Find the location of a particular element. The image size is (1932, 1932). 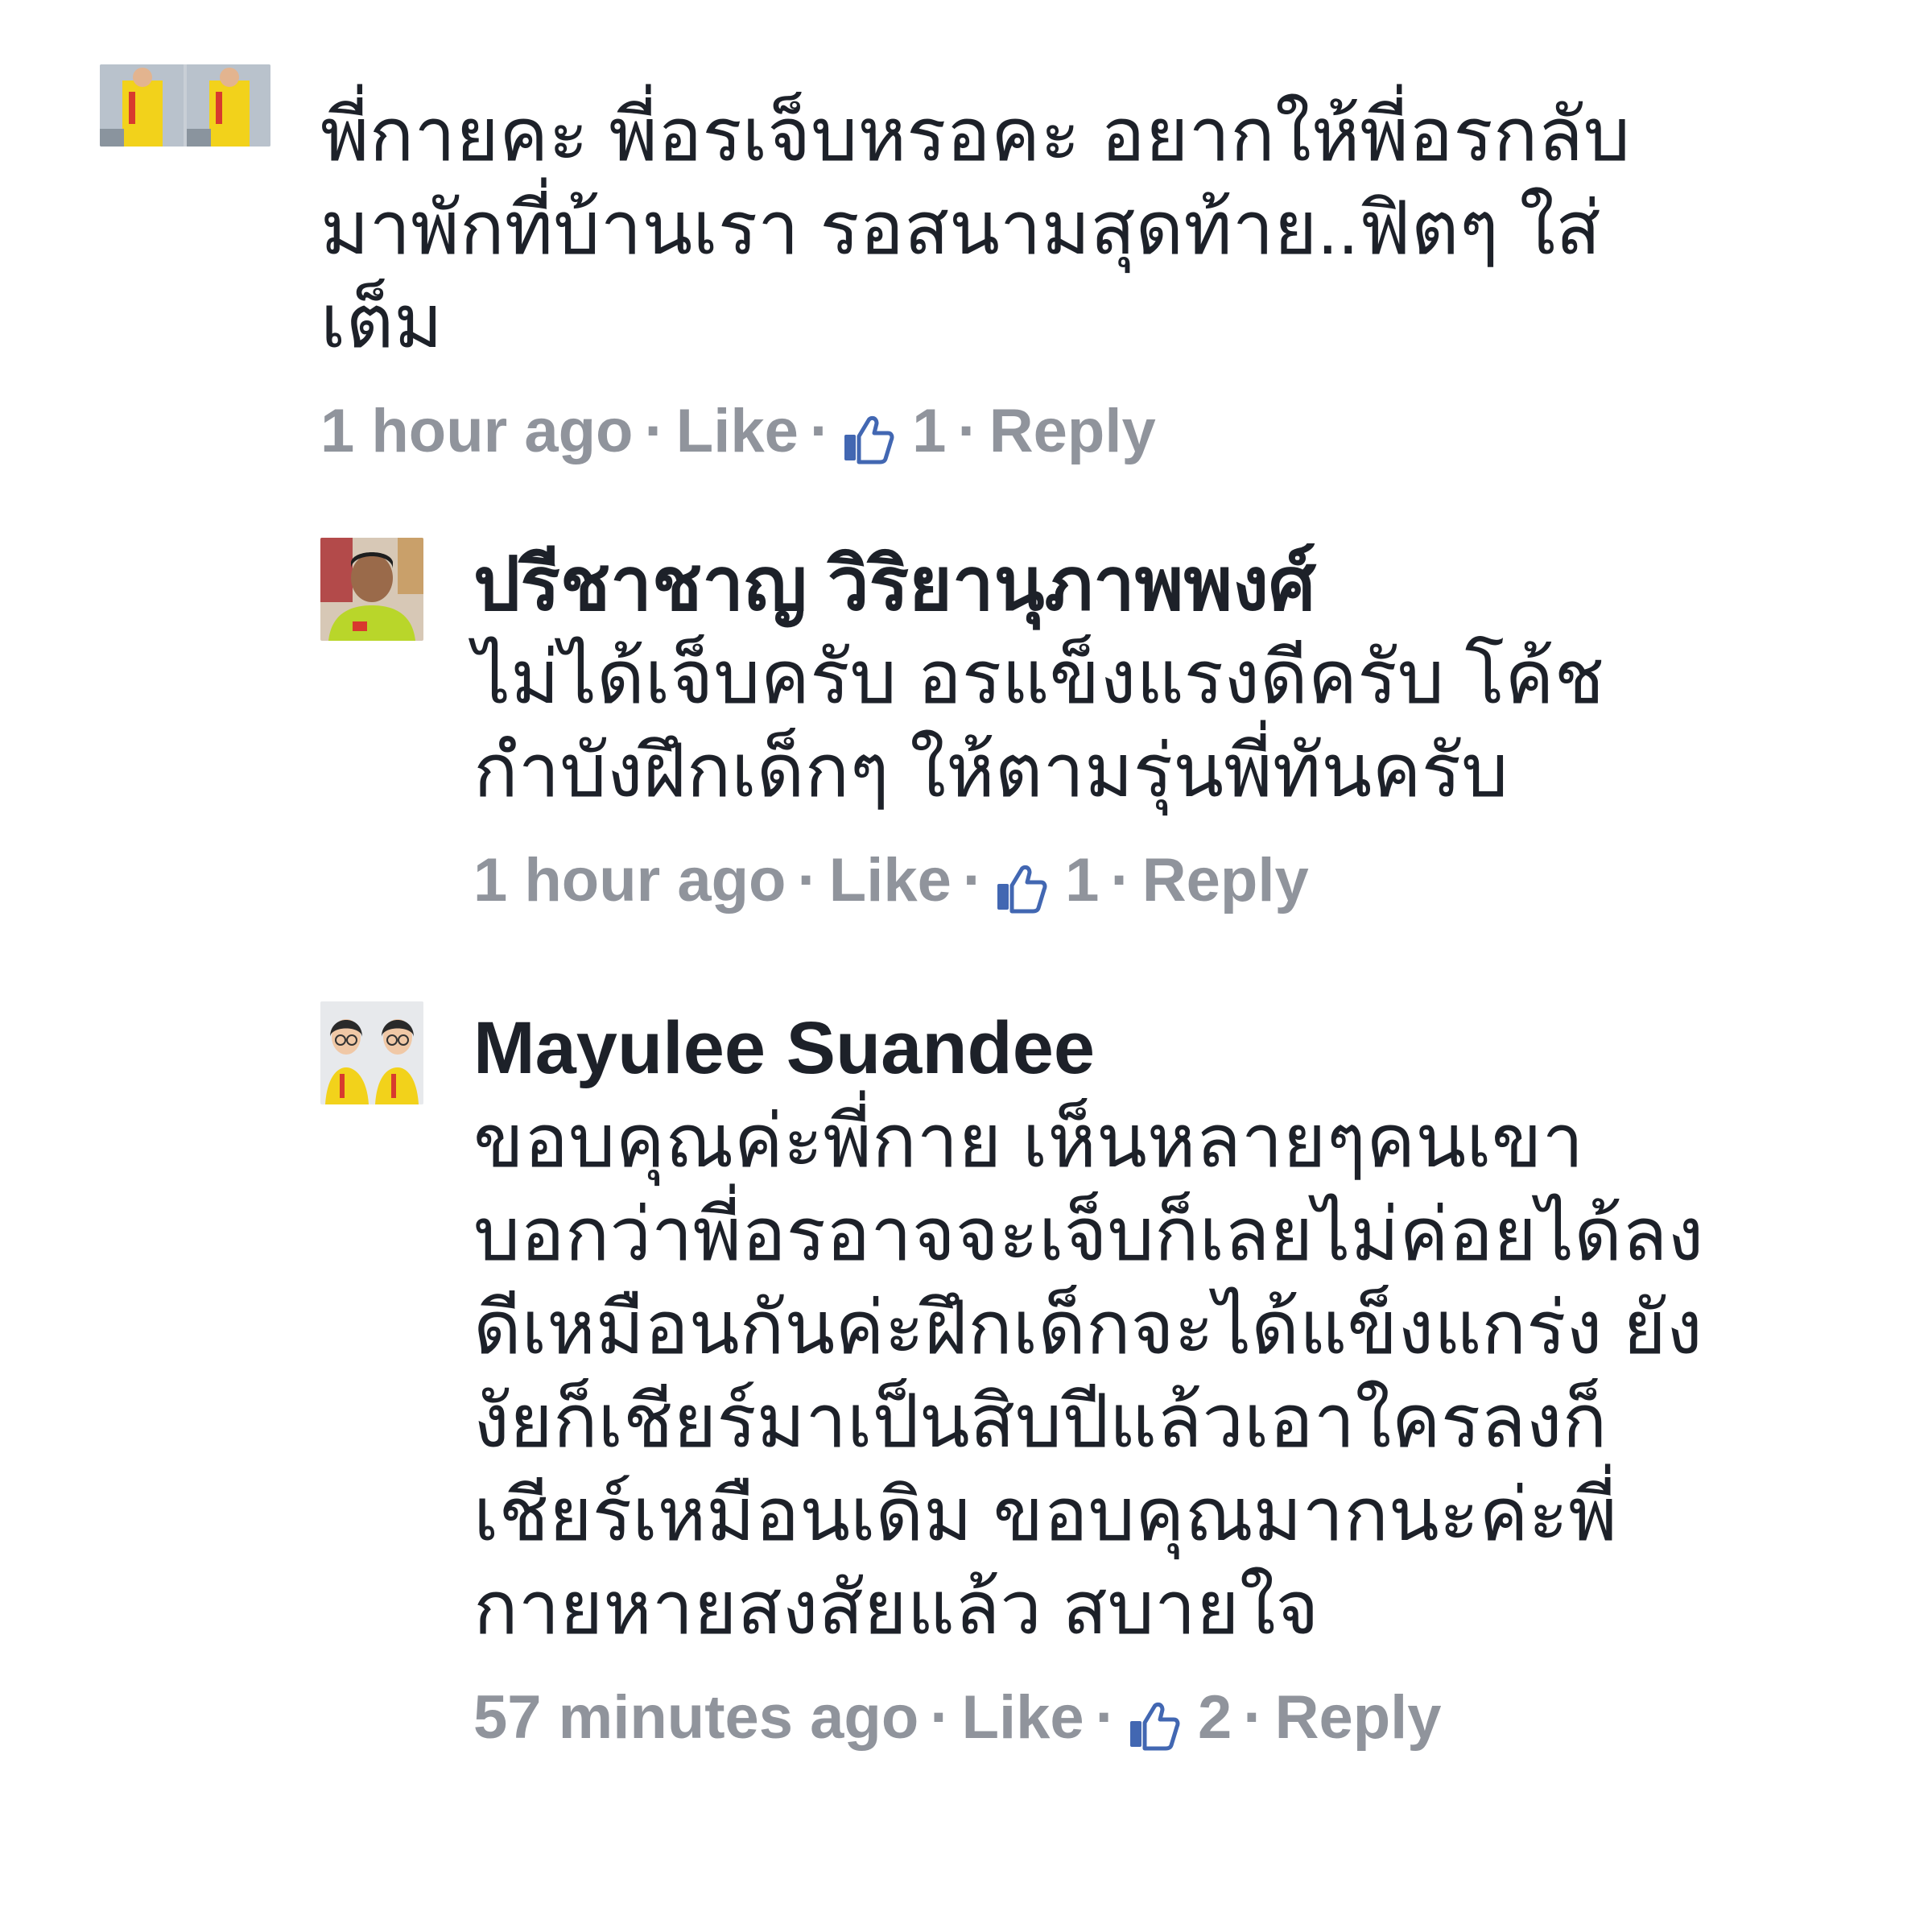

comment-text-line: มาพักที่บ้านเรา รอสนามสุดท้าย..ฟิตๆ ใส่ is located at coordinates (960, 229).